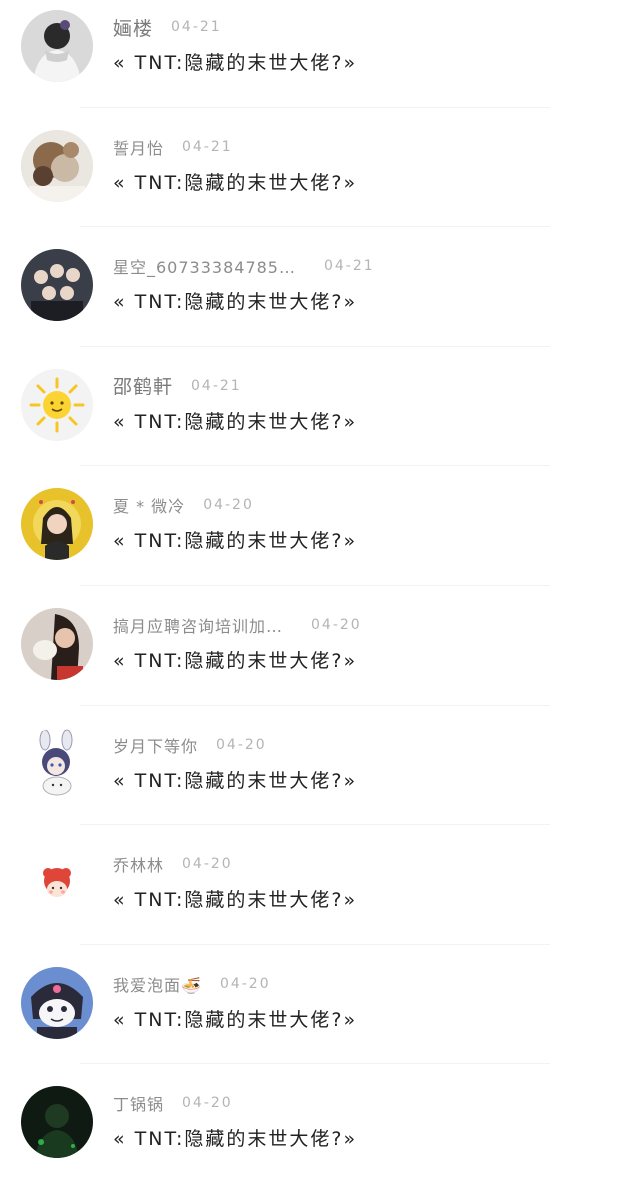  I want to click on comment-item: 我爱泡面🍜 04-20 « TNT:隐藏的末世大佬?», so click(320, 1017).